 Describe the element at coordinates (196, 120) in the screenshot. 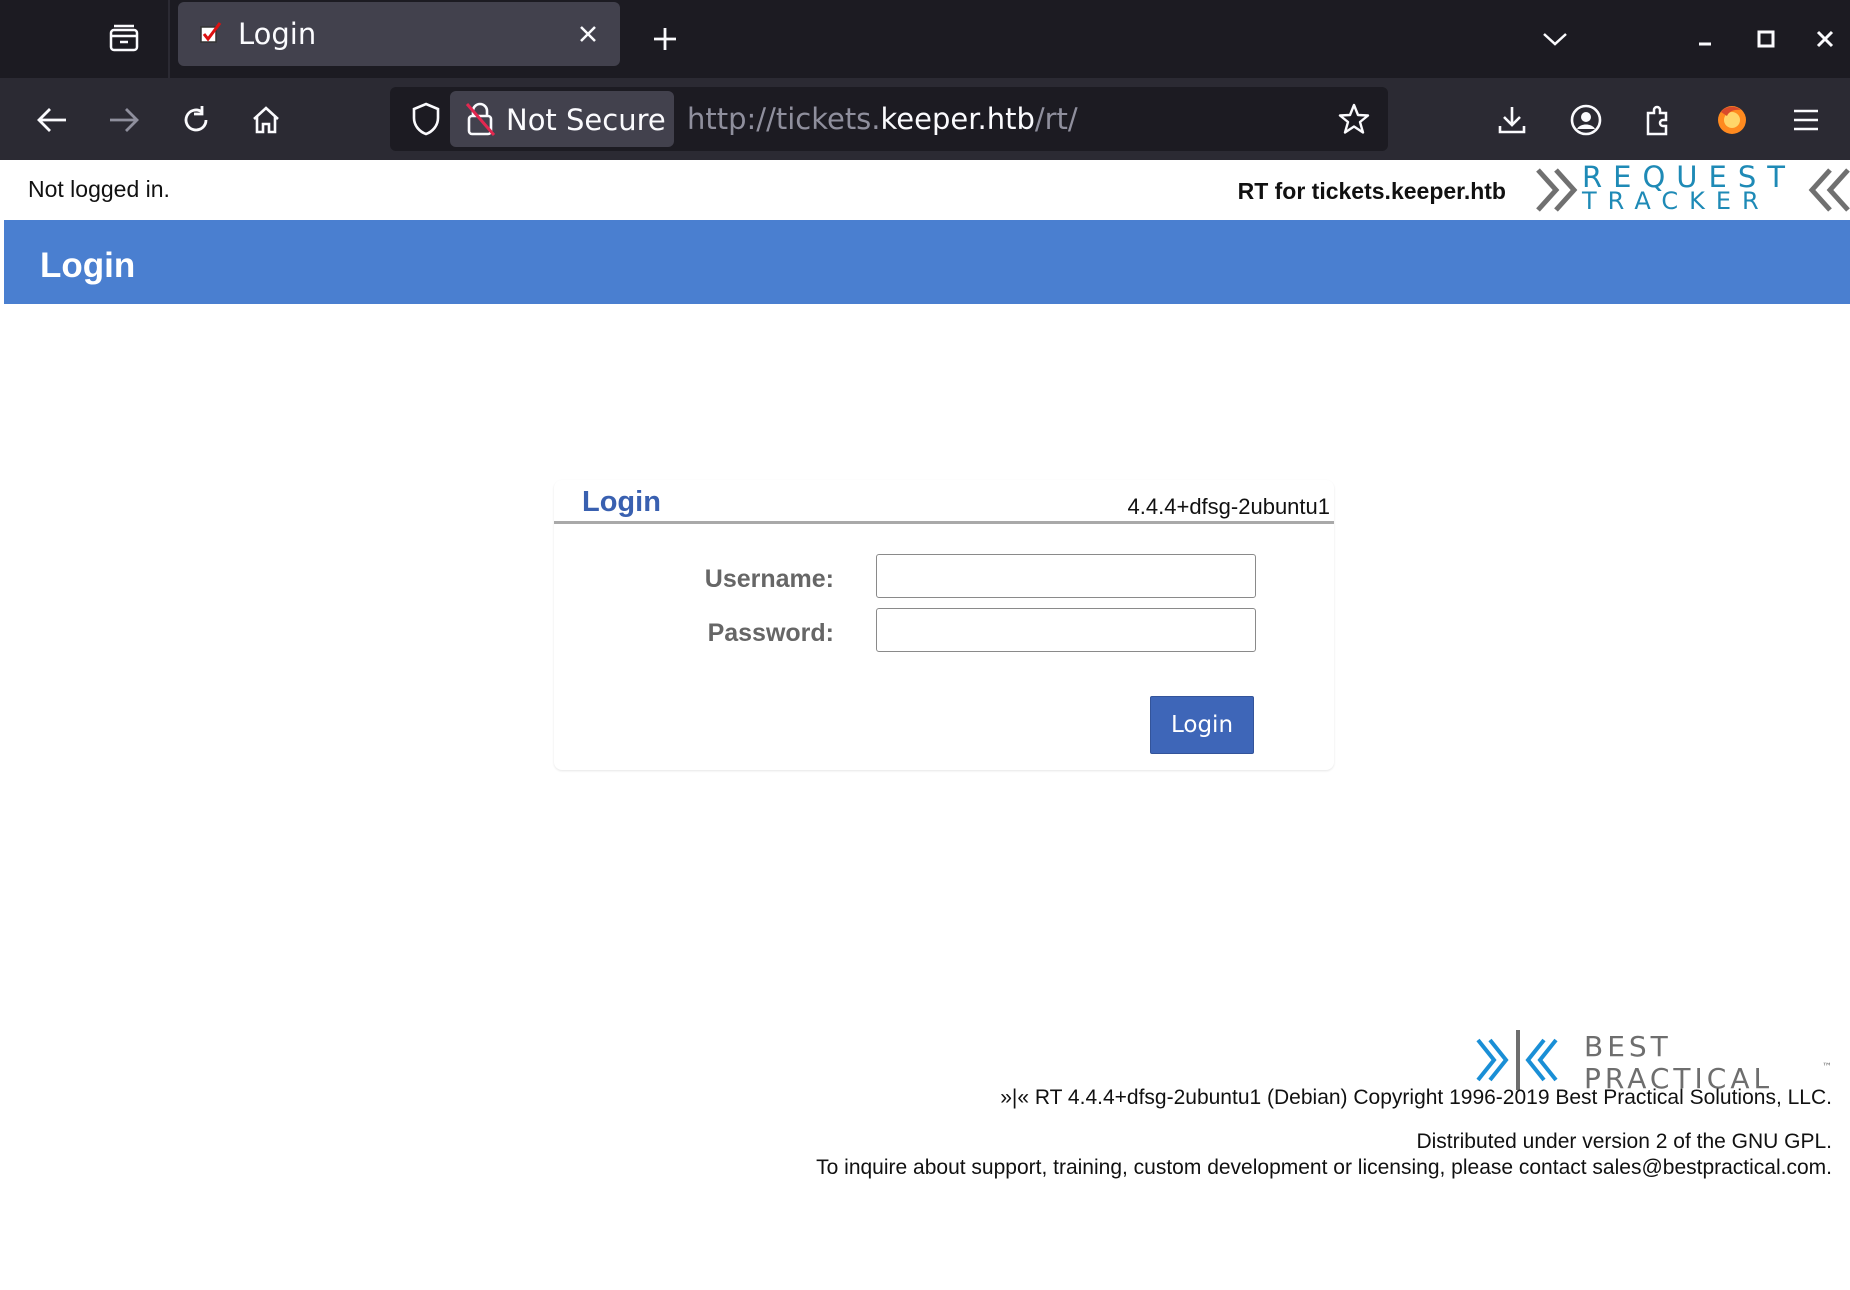

I see `reload-icon` at that location.